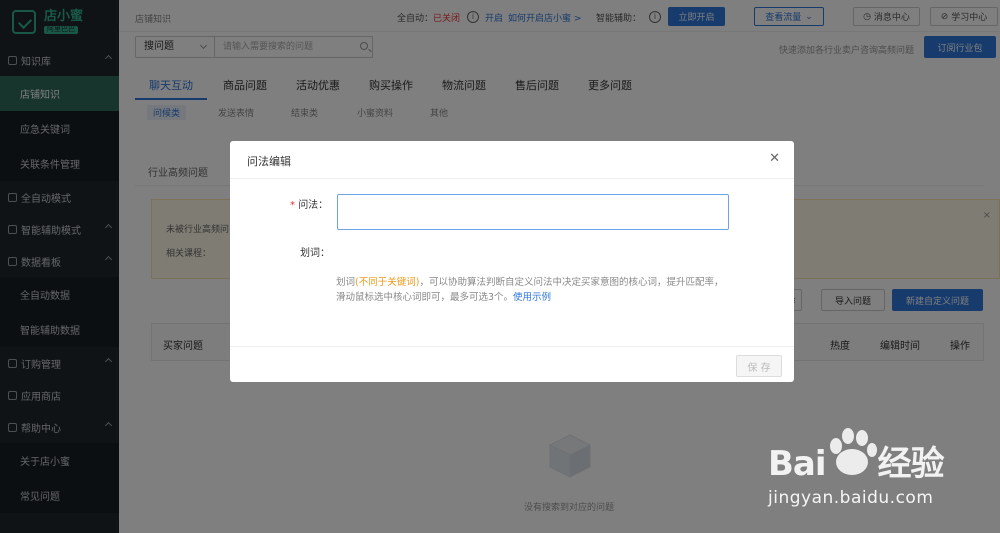 The height and width of the screenshot is (533, 1000). I want to click on ask-textarea, so click(533, 212).